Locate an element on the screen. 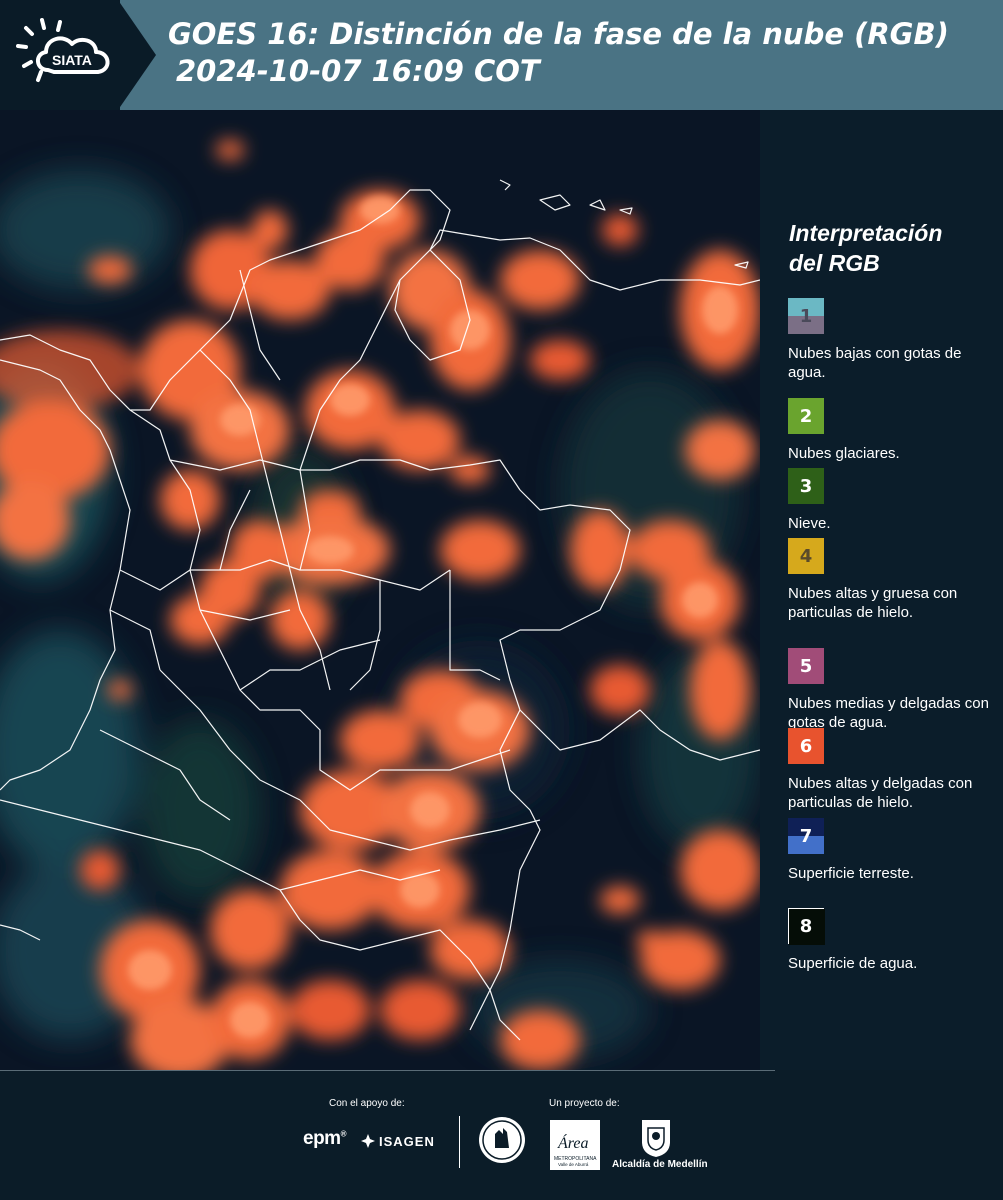  legend-swatch-7: 7 is located at coordinates (806, 836).